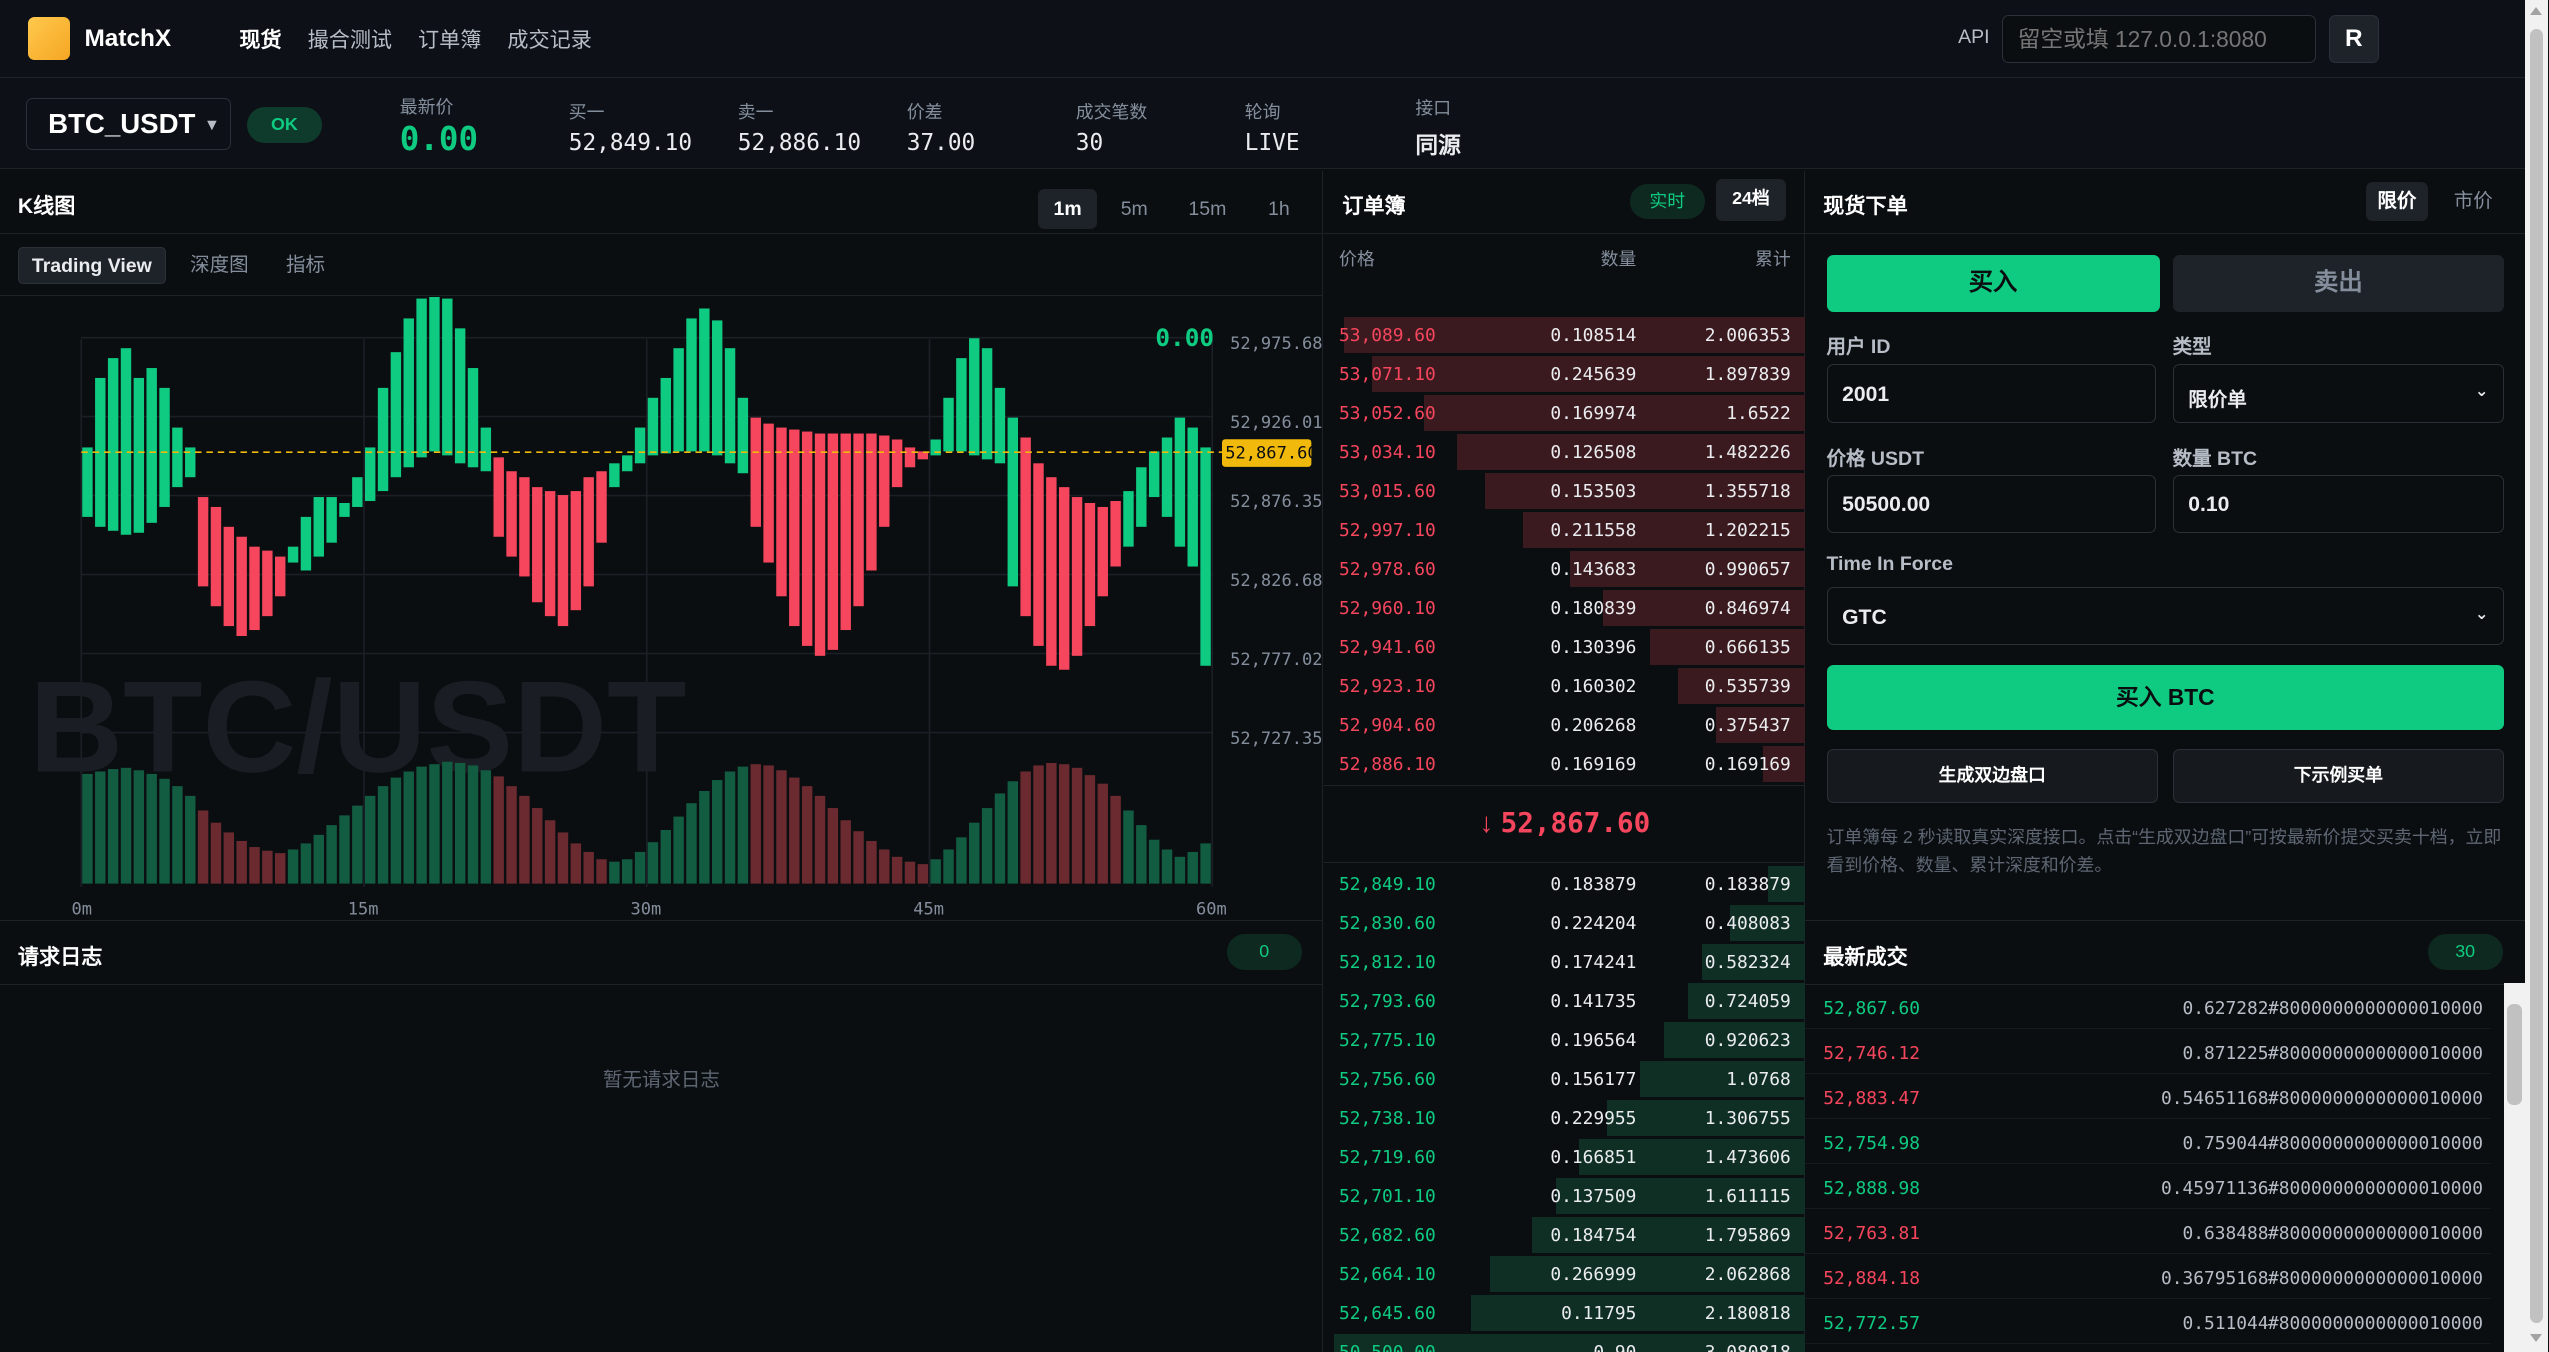  Describe the element at coordinates (1565, 1313) in the screenshot. I see `bid-row: 52,645.60 0.11795 2.180818` at that location.